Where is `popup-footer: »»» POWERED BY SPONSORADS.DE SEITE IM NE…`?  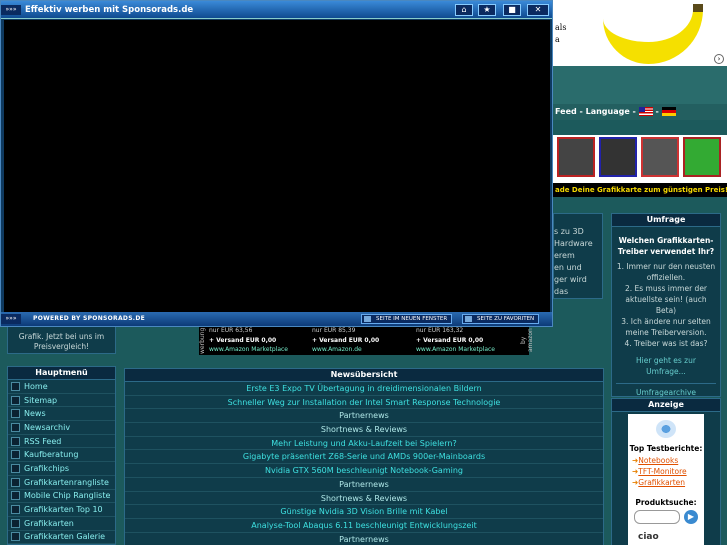
popup-footer: »»» POWERED BY SPONSORADS.DE SEITE IM NE… is located at coordinates (276, 319).